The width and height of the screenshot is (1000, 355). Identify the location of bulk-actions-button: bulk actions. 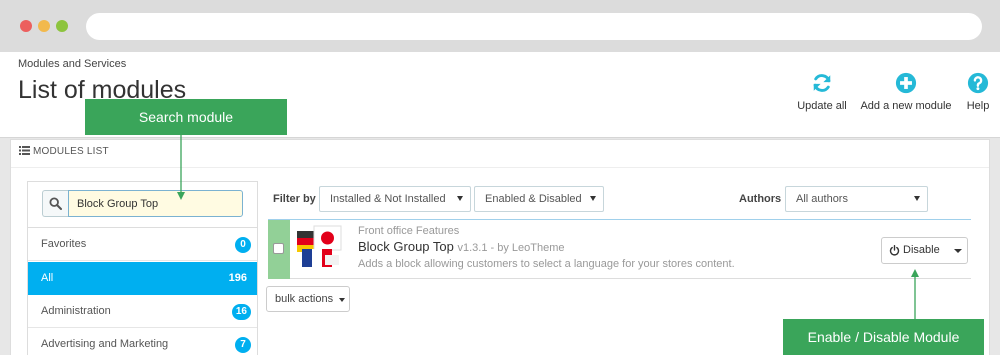
(308, 299).